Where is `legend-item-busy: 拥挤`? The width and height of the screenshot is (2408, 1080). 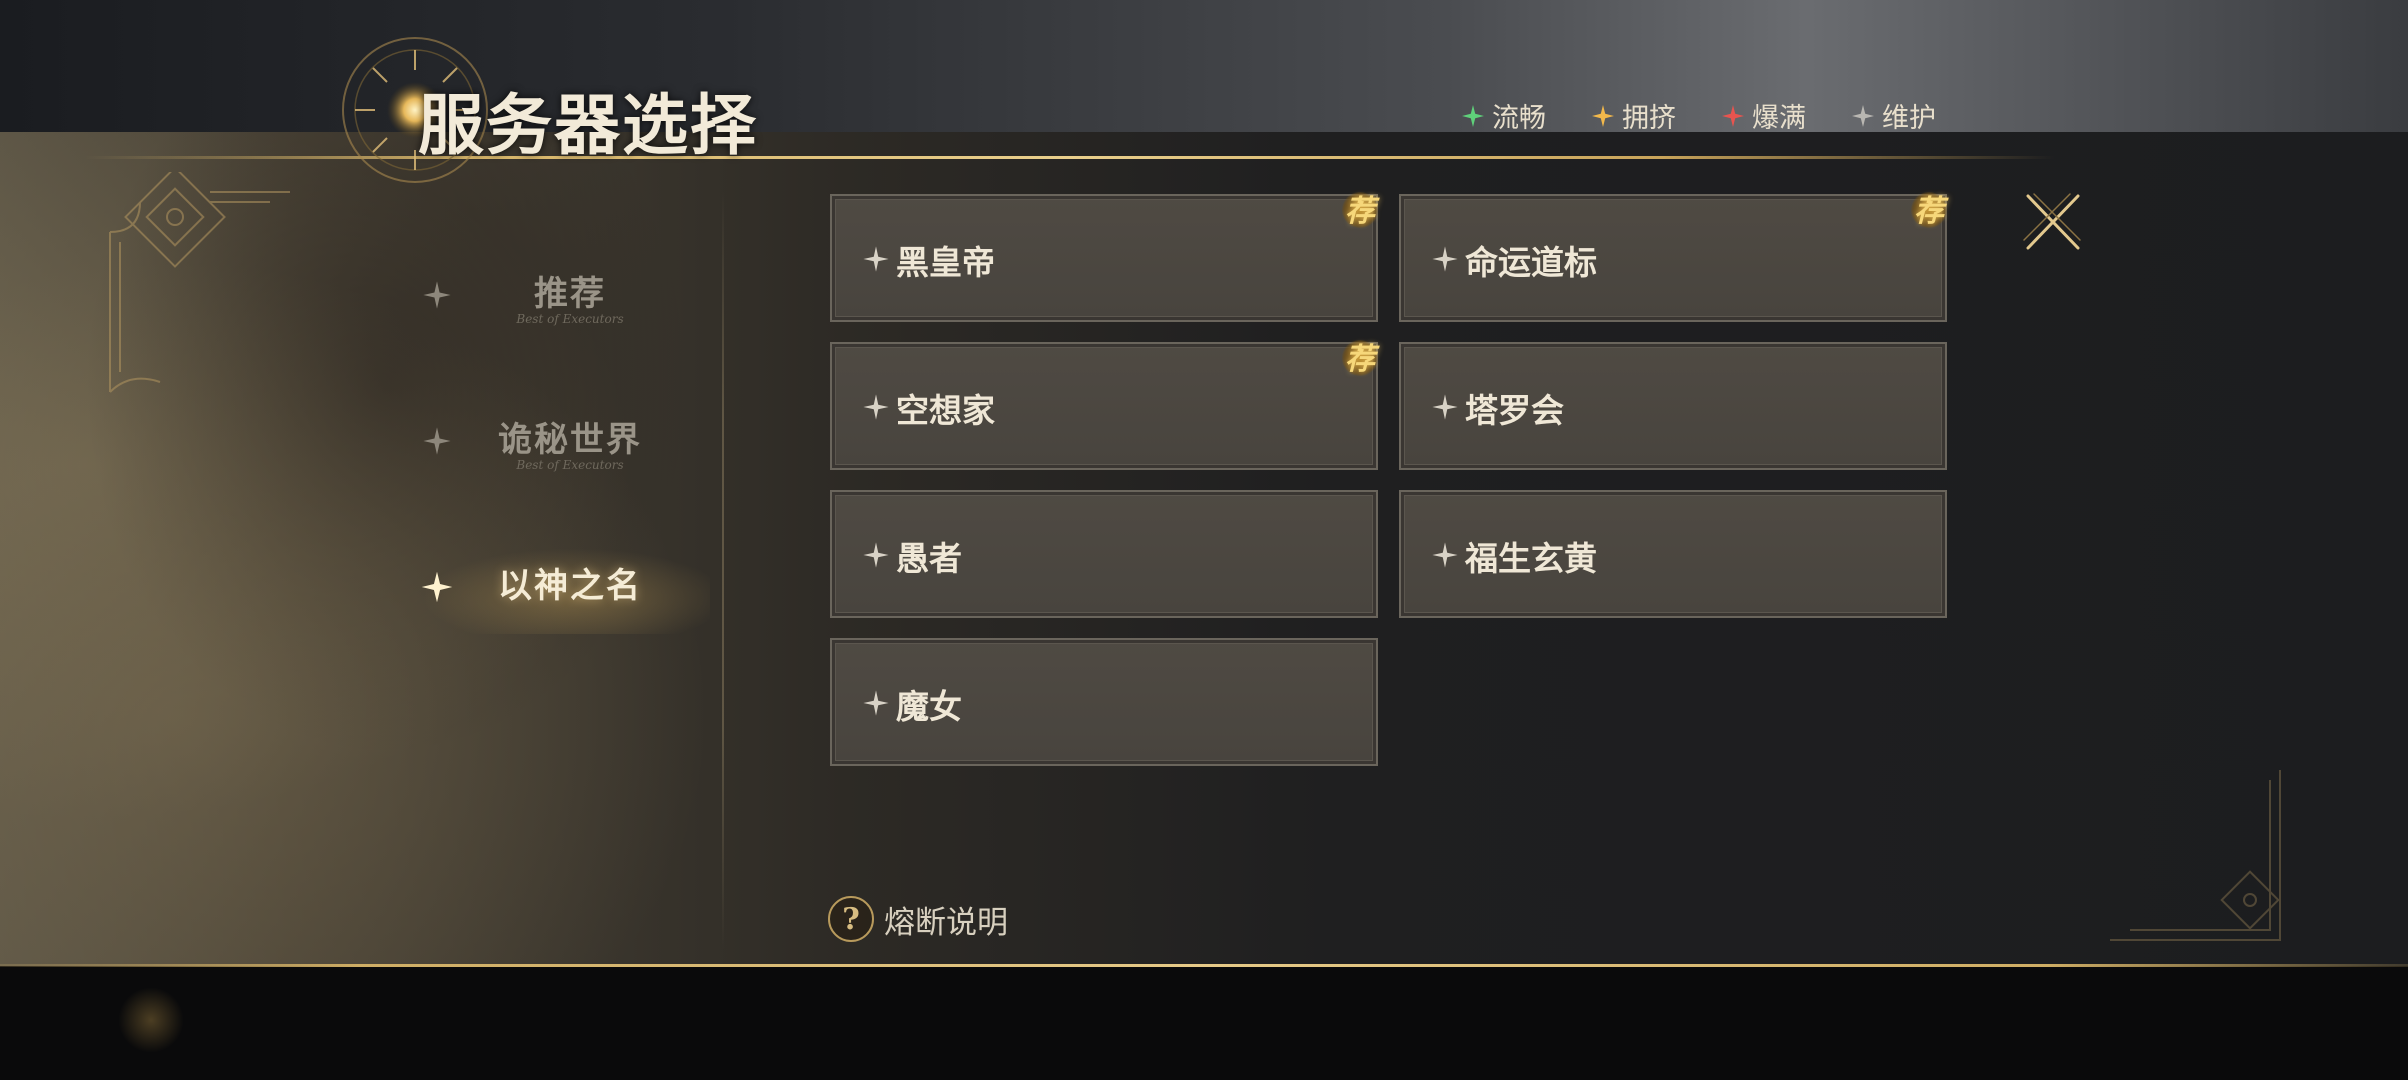
legend-item-busy: 拥挤 is located at coordinates (1634, 115).